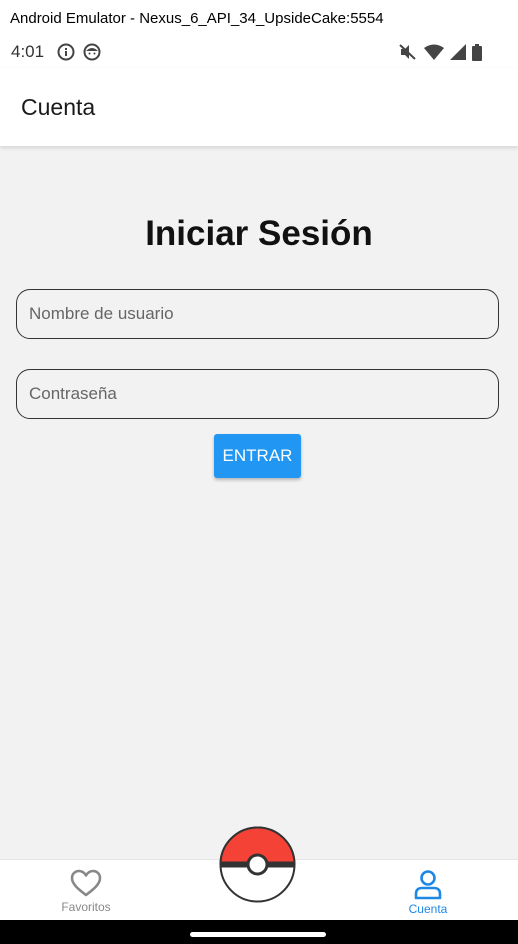  I want to click on wifi-icon, so click(434, 52).